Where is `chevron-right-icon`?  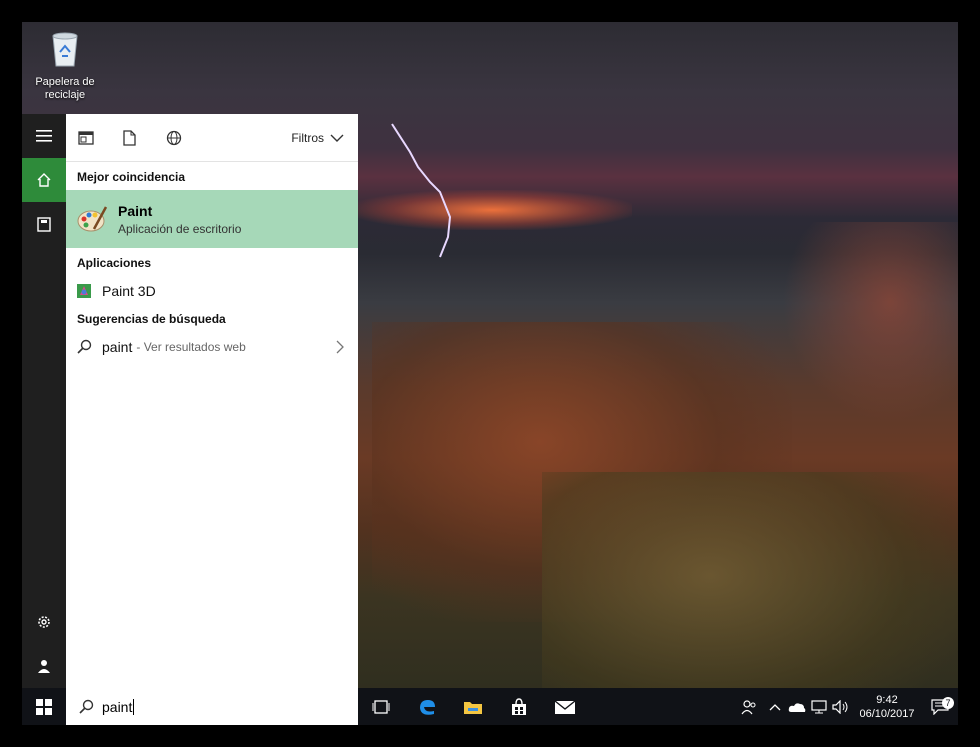 chevron-right-icon is located at coordinates (340, 347).